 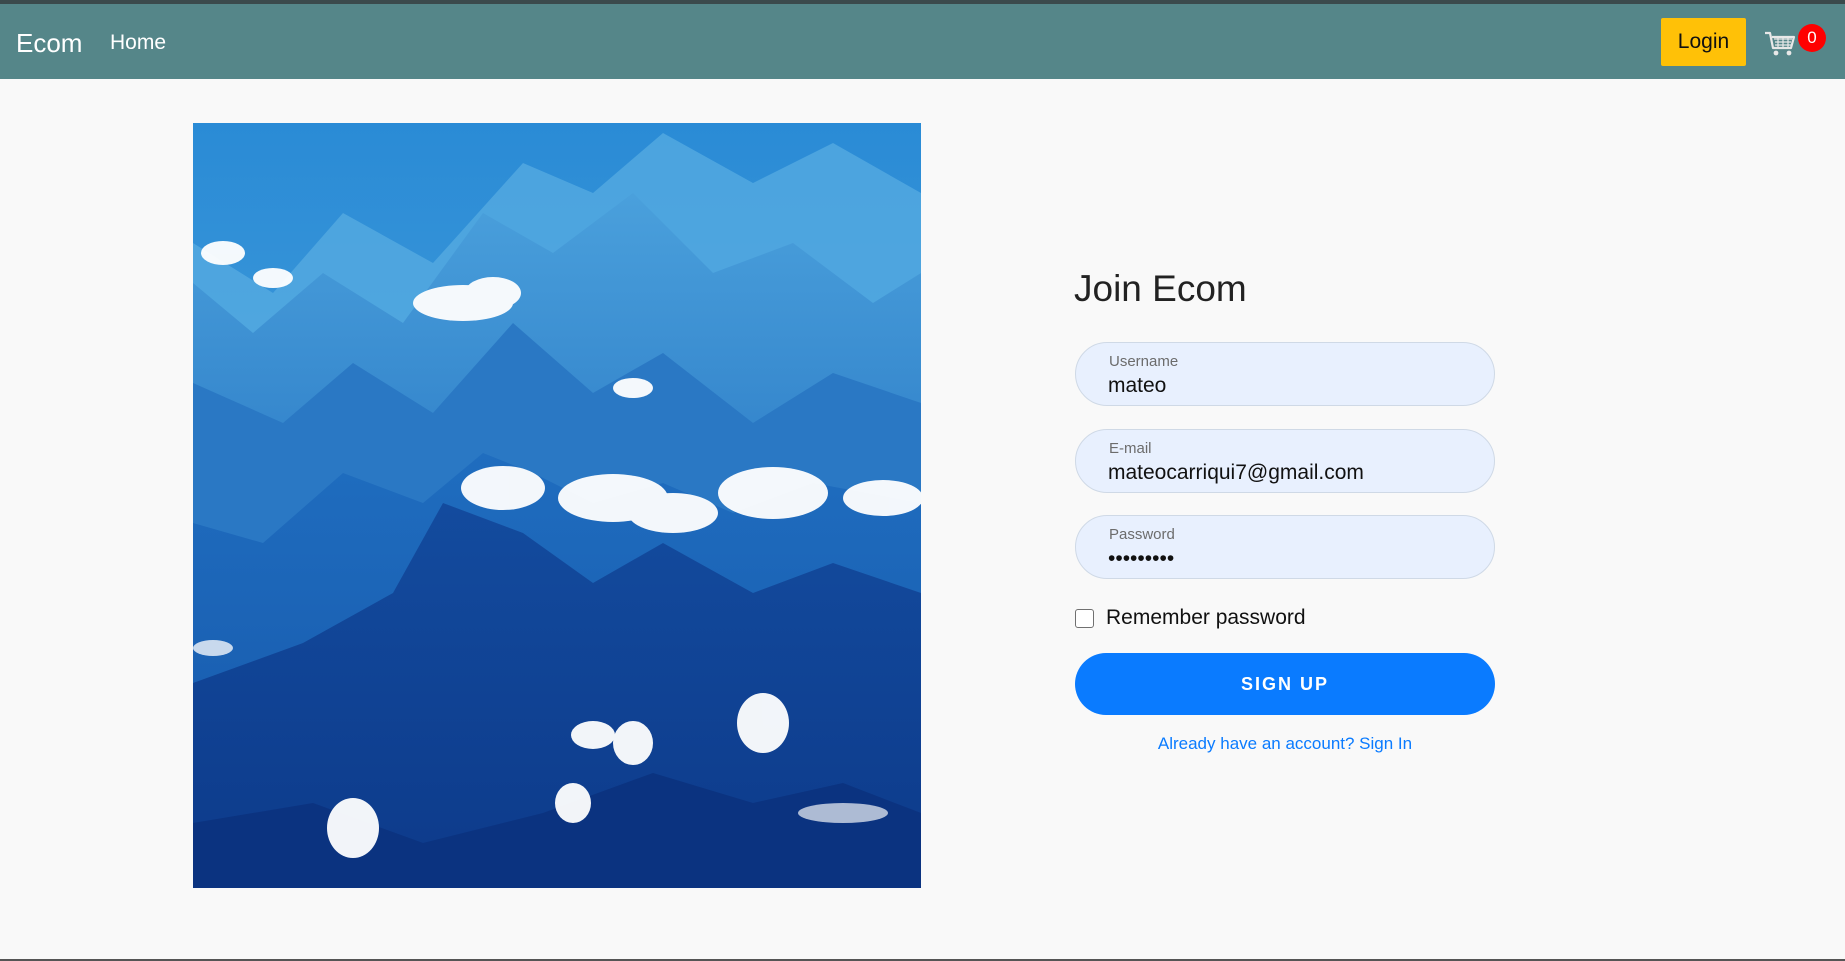 I want to click on remember-password-row: Remember password, so click(x=1190, y=618).